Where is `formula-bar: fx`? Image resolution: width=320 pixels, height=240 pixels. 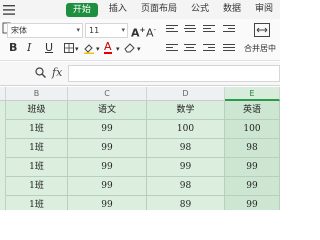 formula-bar: fx is located at coordinates (140, 74).